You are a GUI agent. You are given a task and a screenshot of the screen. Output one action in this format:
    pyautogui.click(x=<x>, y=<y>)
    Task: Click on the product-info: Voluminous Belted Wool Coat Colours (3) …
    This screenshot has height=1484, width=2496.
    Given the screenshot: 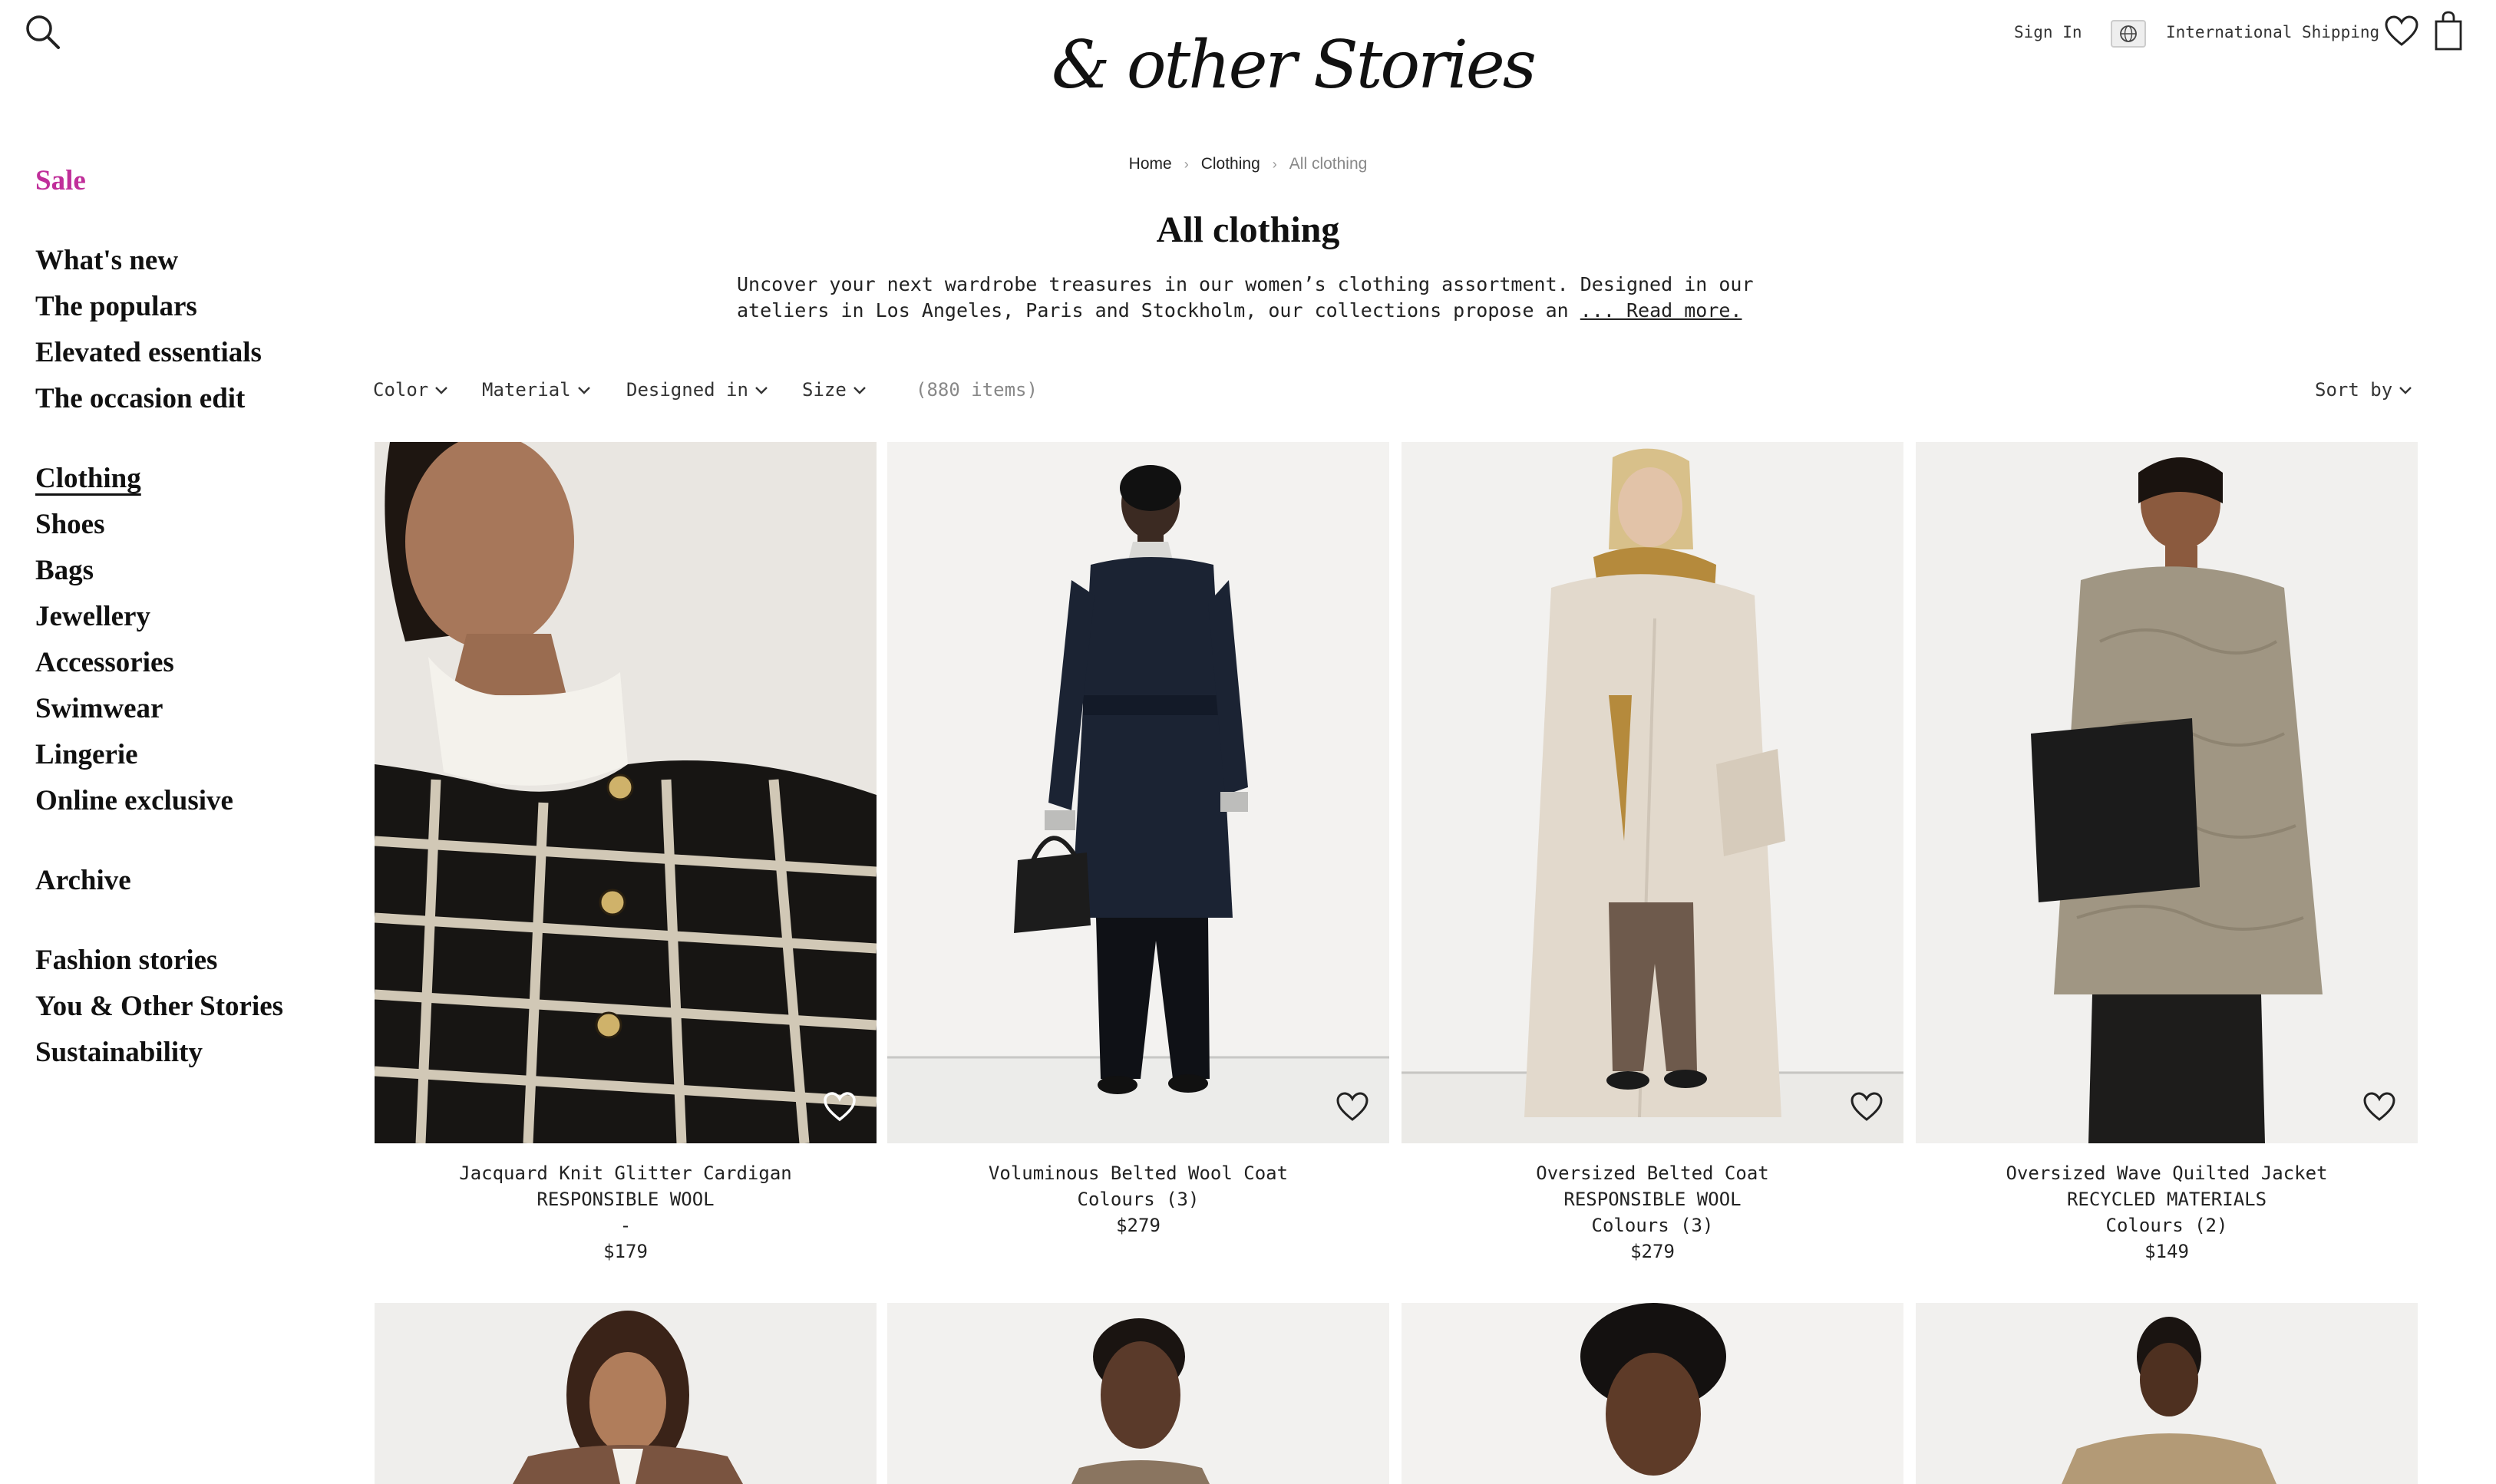 What is the action you would take?
    pyautogui.click(x=1138, y=1199)
    